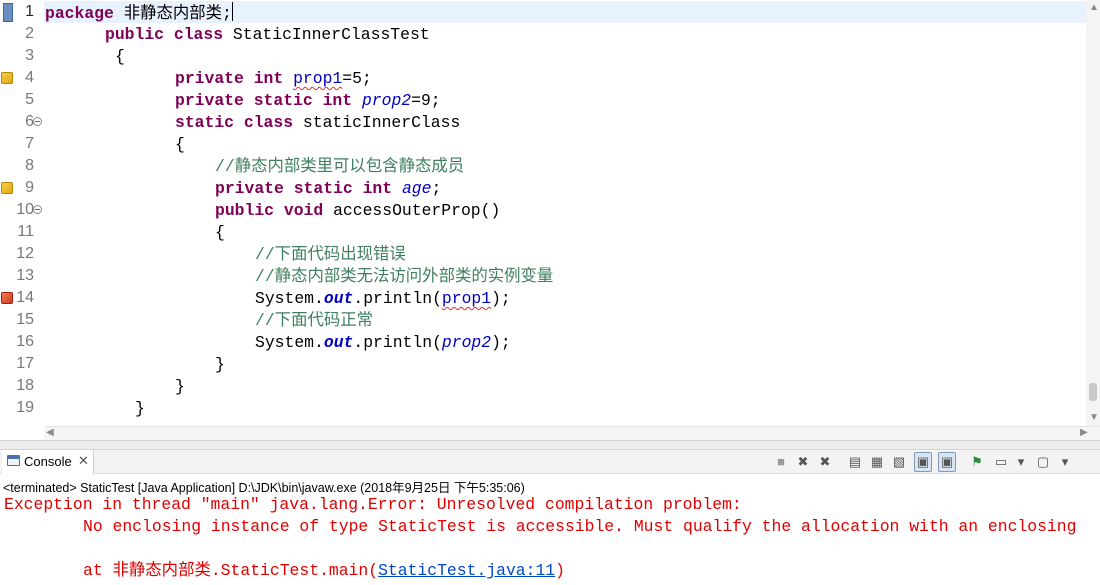 The width and height of the screenshot is (1100, 585). Describe the element at coordinates (318, 78) in the screenshot. I see `code-token: prop1` at that location.